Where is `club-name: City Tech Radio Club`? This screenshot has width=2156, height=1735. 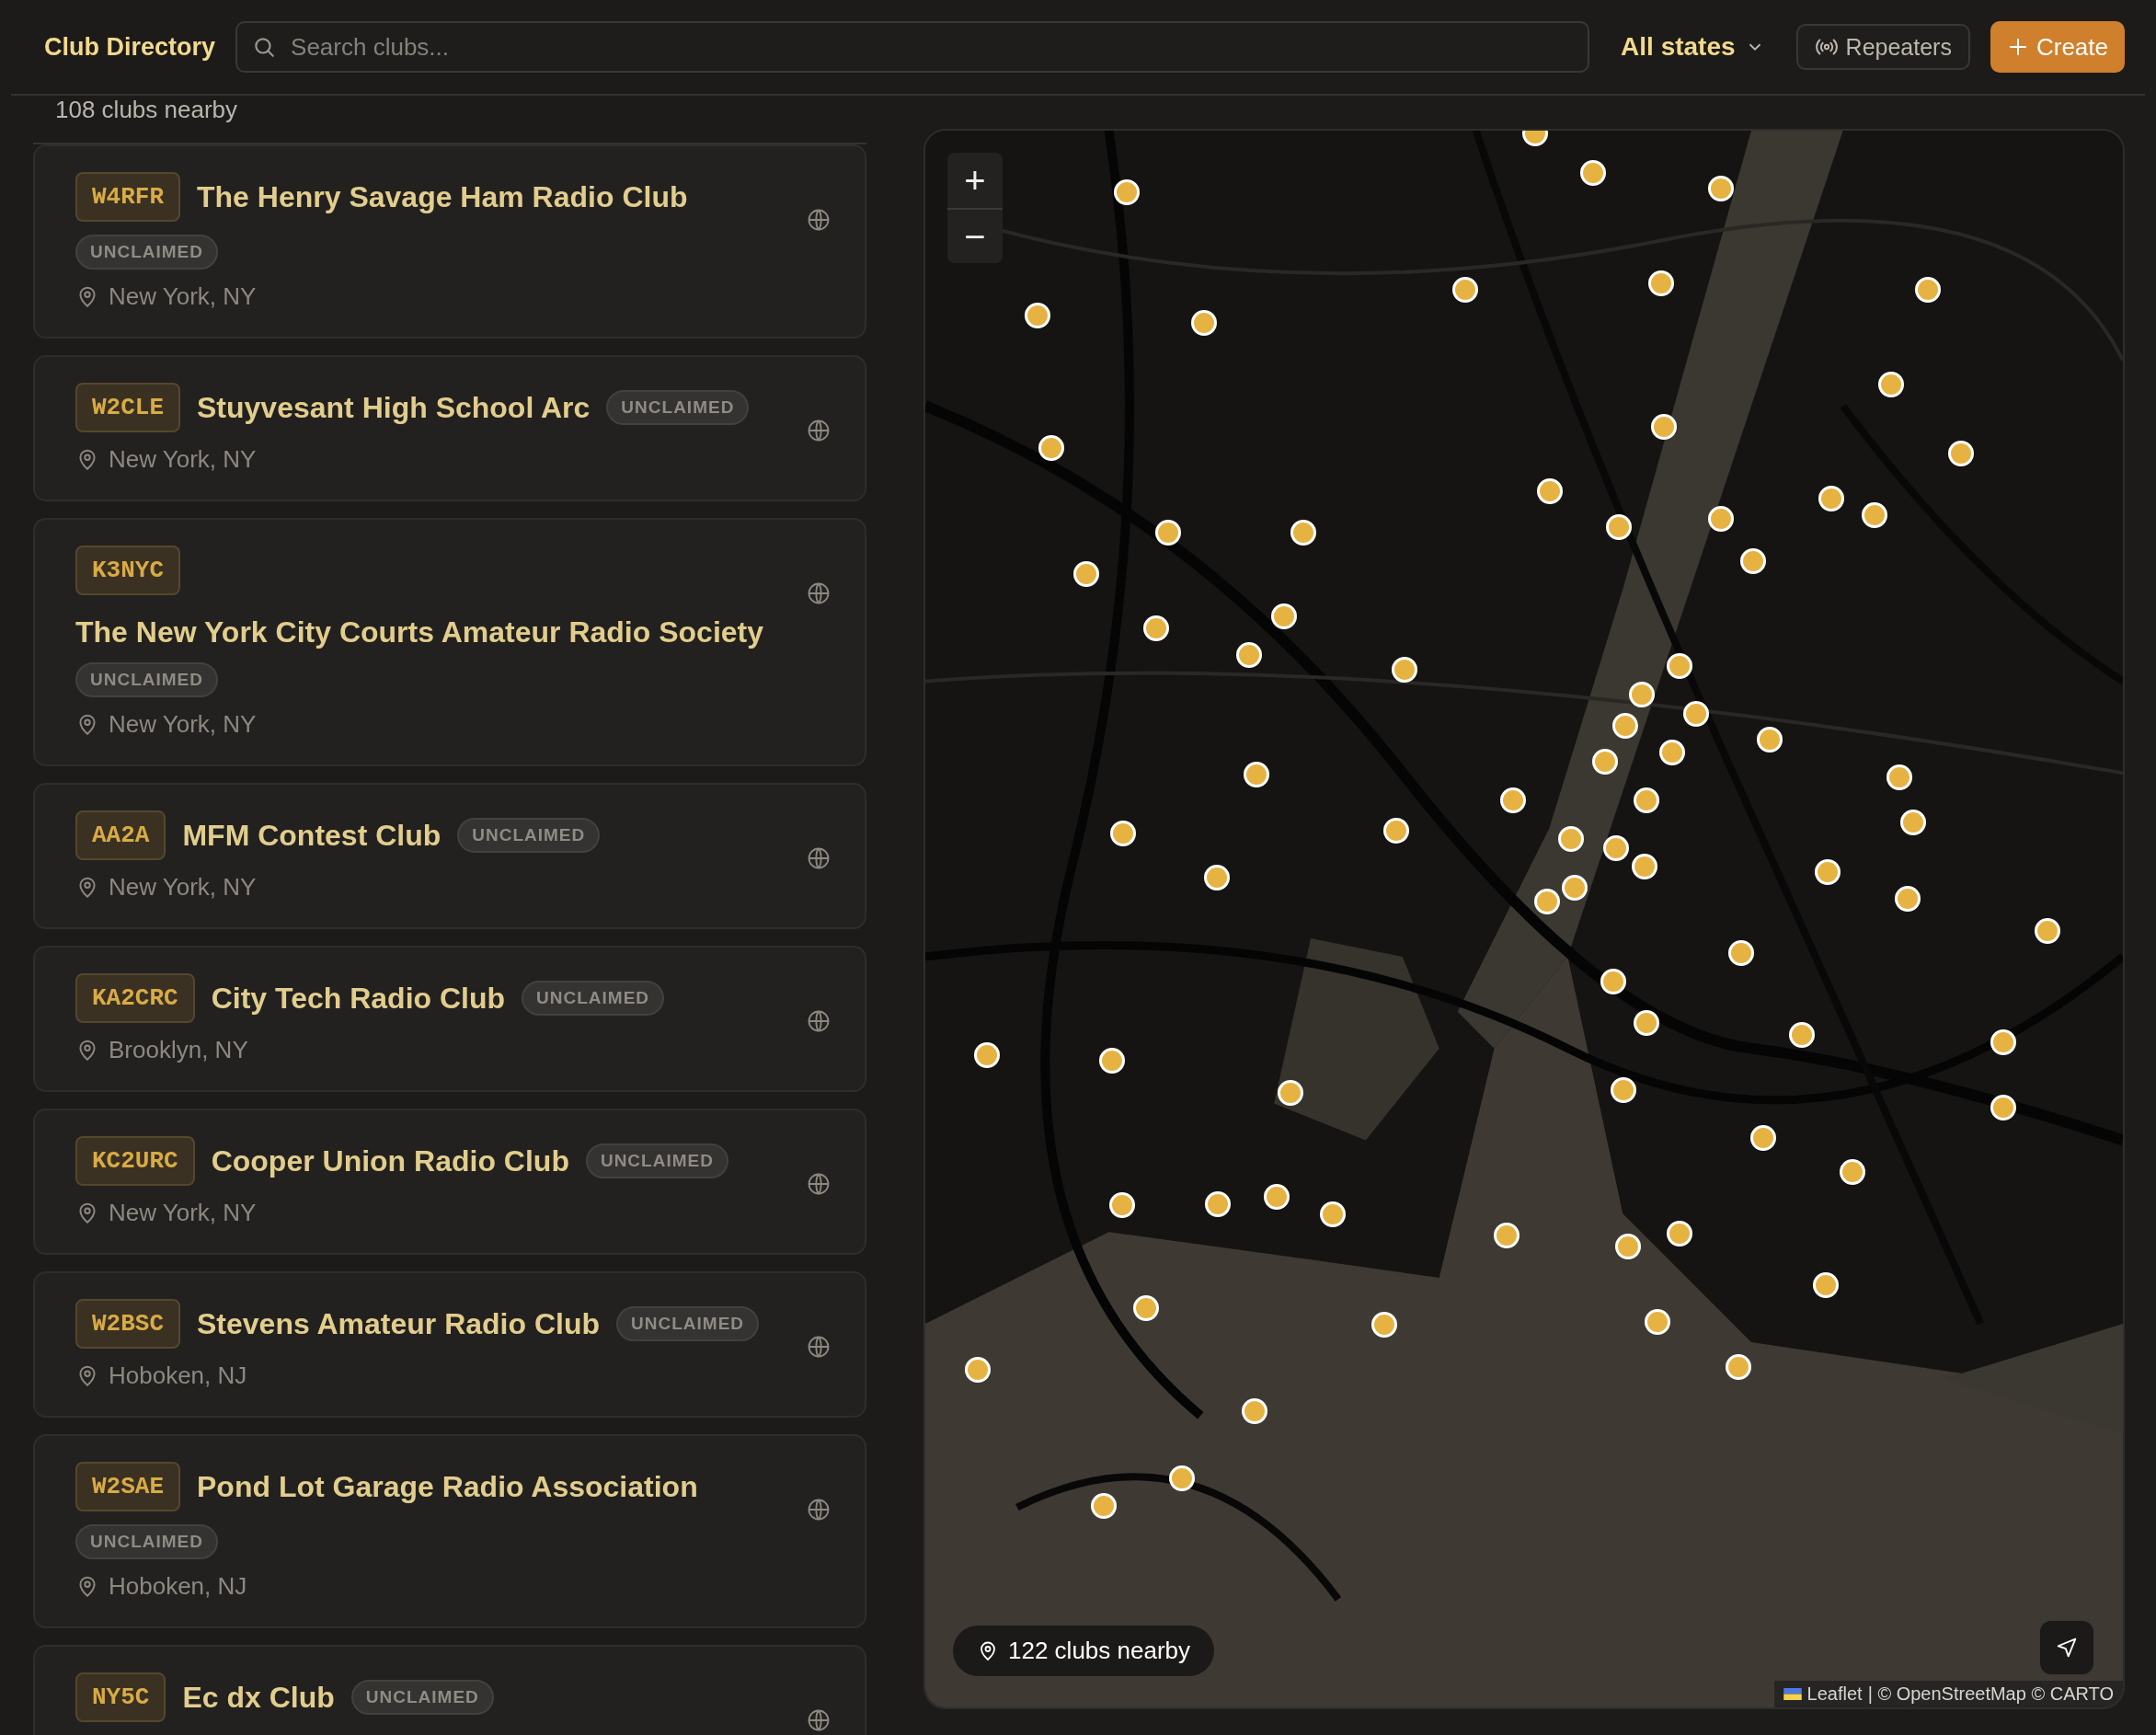 club-name: City Tech Radio Club is located at coordinates (359, 998).